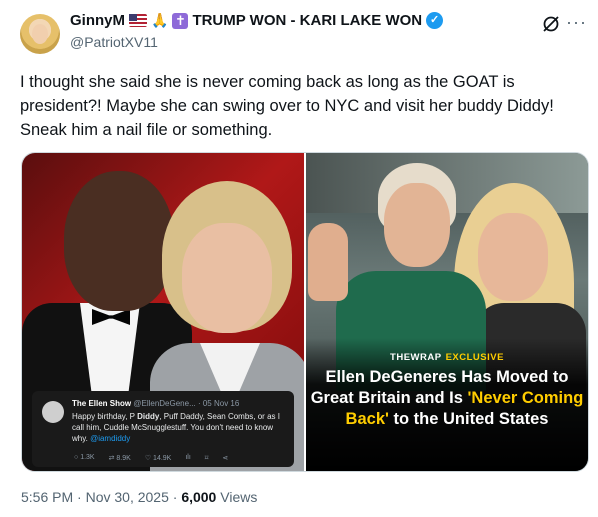 The width and height of the screenshot is (598, 517). Describe the element at coordinates (328, 262) in the screenshot. I see `waving-hand` at that location.